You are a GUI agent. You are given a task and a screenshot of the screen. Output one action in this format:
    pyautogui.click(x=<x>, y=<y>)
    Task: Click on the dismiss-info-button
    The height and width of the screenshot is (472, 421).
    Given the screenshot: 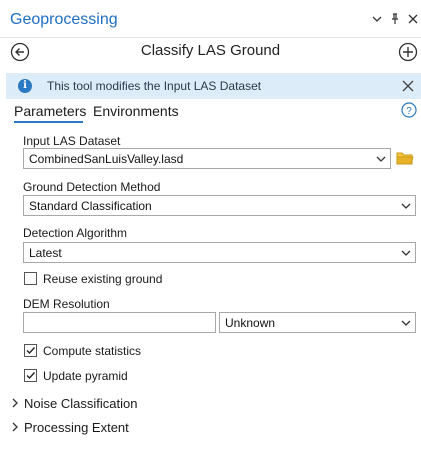 What is the action you would take?
    pyautogui.click(x=409, y=86)
    